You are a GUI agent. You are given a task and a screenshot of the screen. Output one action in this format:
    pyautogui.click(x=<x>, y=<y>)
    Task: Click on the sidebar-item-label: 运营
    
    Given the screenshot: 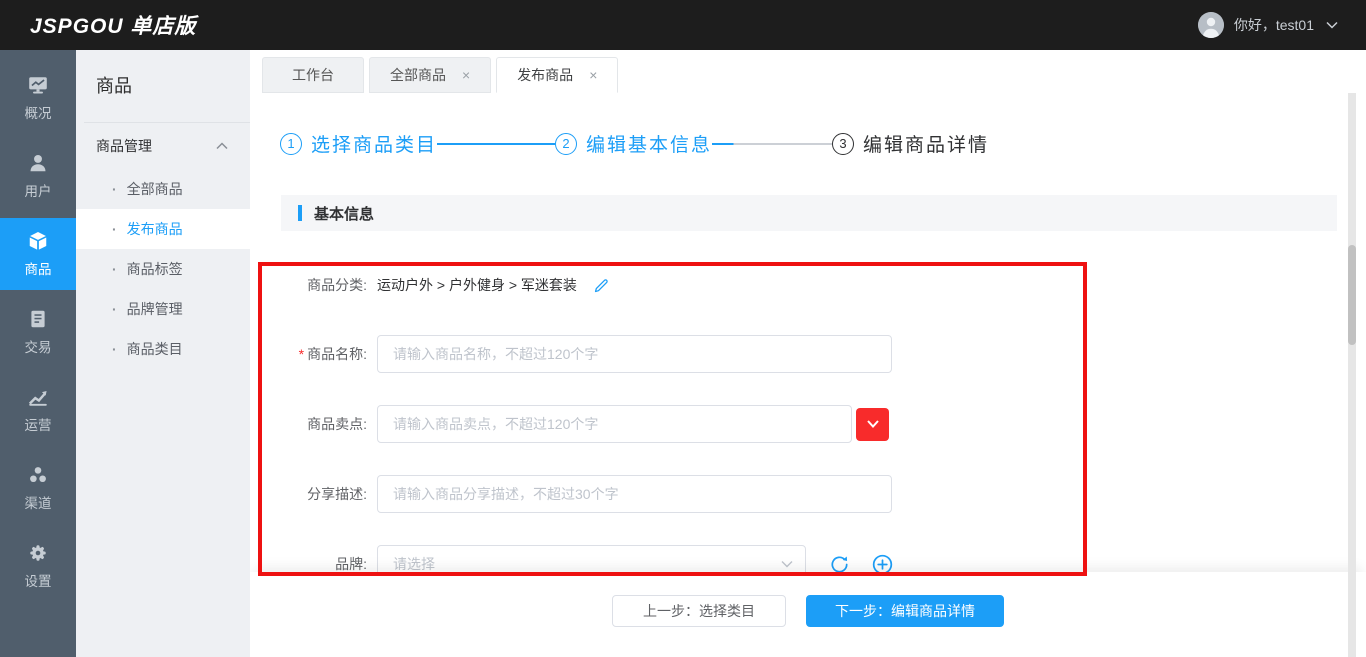 What is the action you would take?
    pyautogui.click(x=38, y=425)
    